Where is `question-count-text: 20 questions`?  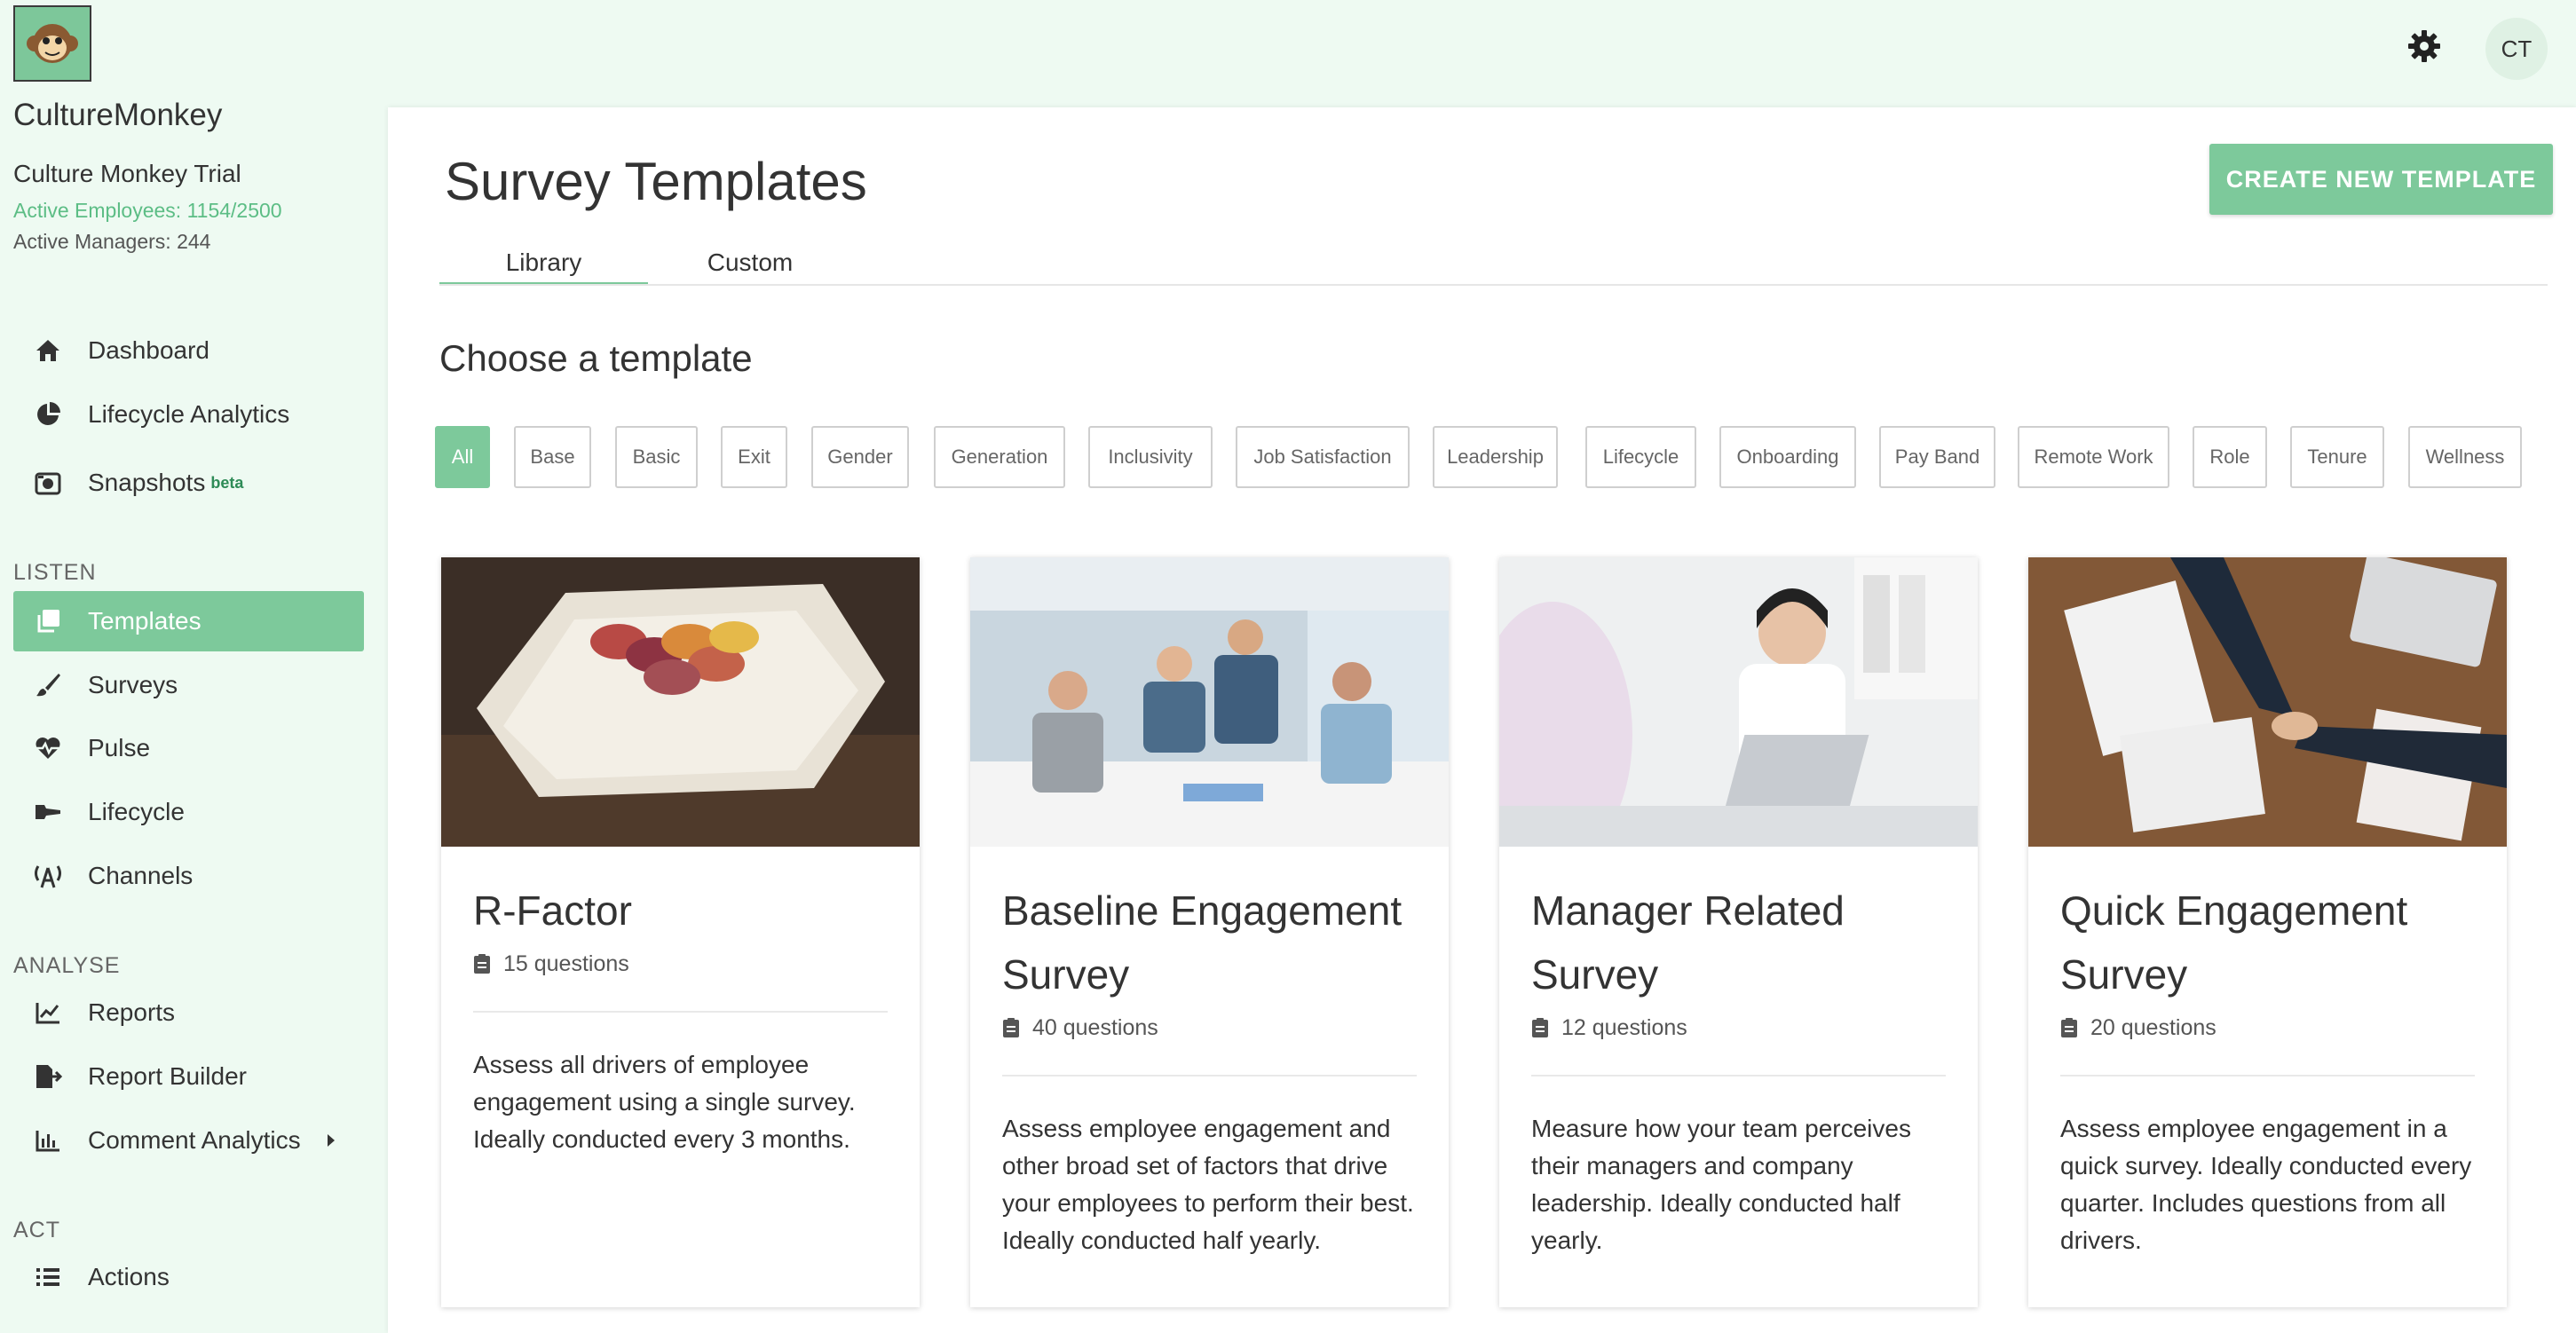
question-count-text: 20 questions is located at coordinates (2153, 1027).